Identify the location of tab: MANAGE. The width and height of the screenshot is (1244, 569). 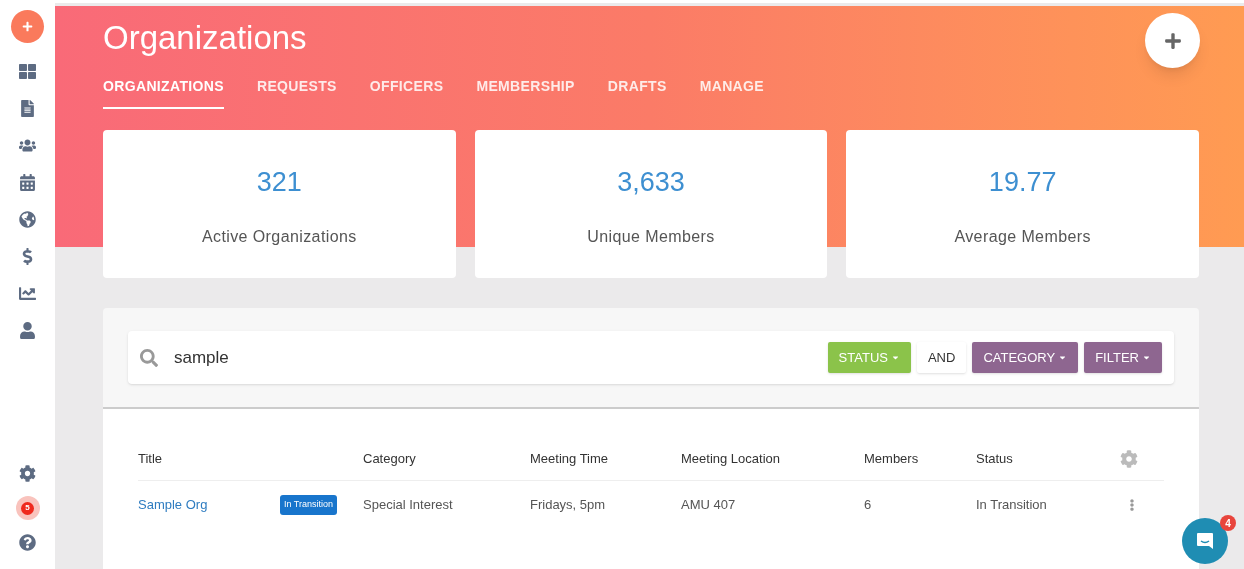
(731, 92).